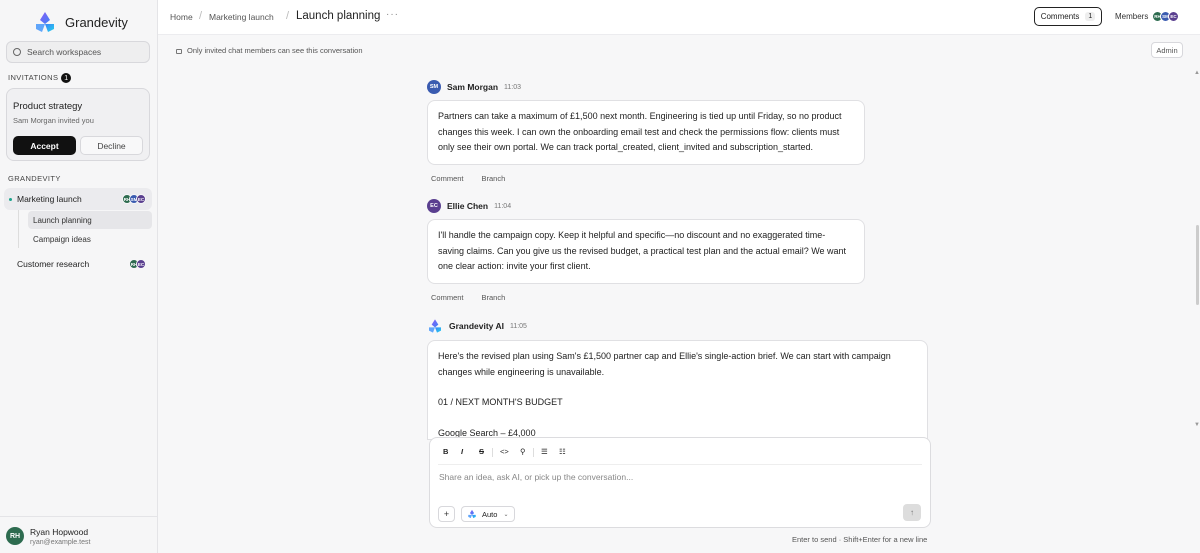  I want to click on code-icon: <>, so click(504, 451).